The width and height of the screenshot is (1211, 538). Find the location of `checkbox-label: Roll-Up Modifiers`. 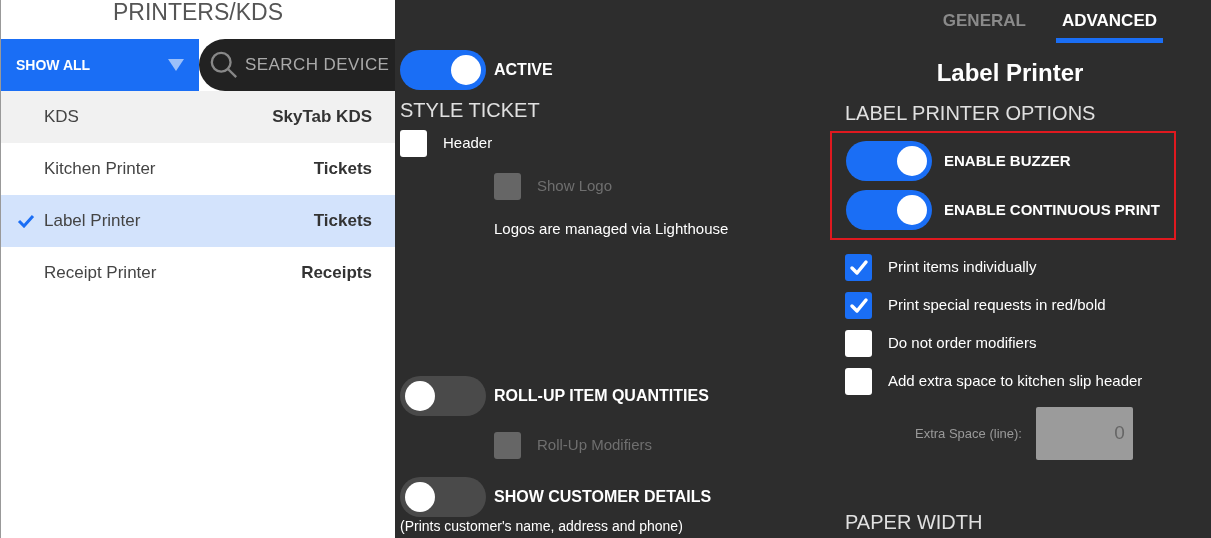

checkbox-label: Roll-Up Modifiers is located at coordinates (595, 444).